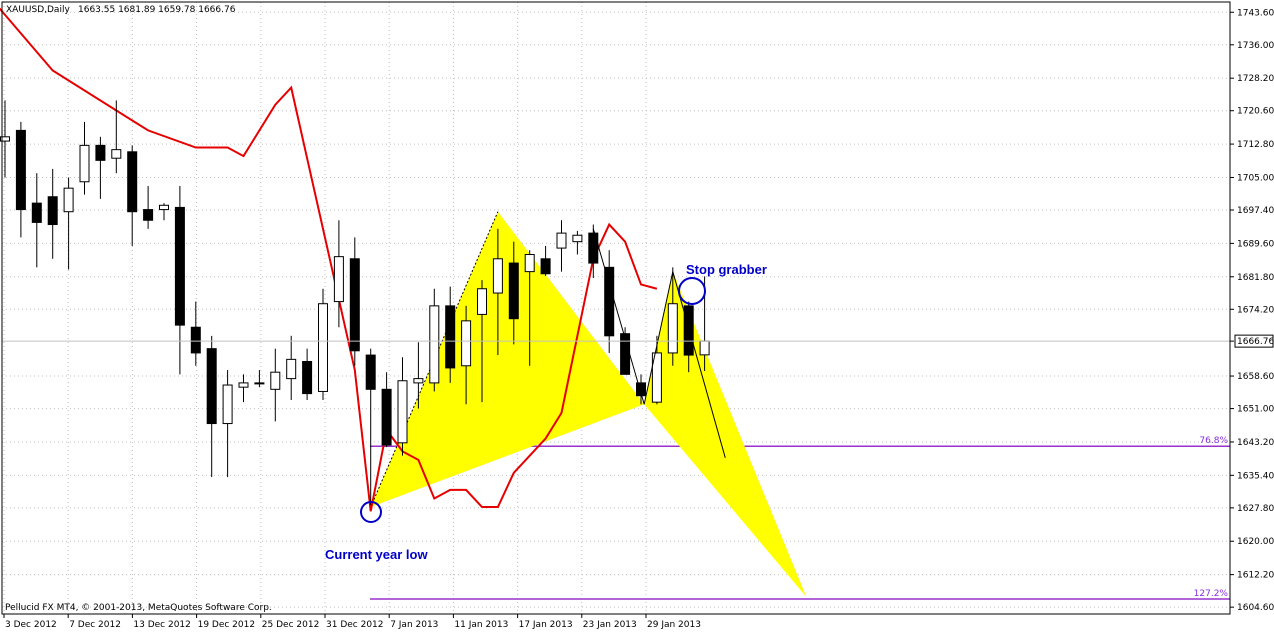 This screenshot has width=1274, height=632. Describe the element at coordinates (481, 625) in the screenshot. I see `x-tick-label: 11 Jan 2013` at that location.